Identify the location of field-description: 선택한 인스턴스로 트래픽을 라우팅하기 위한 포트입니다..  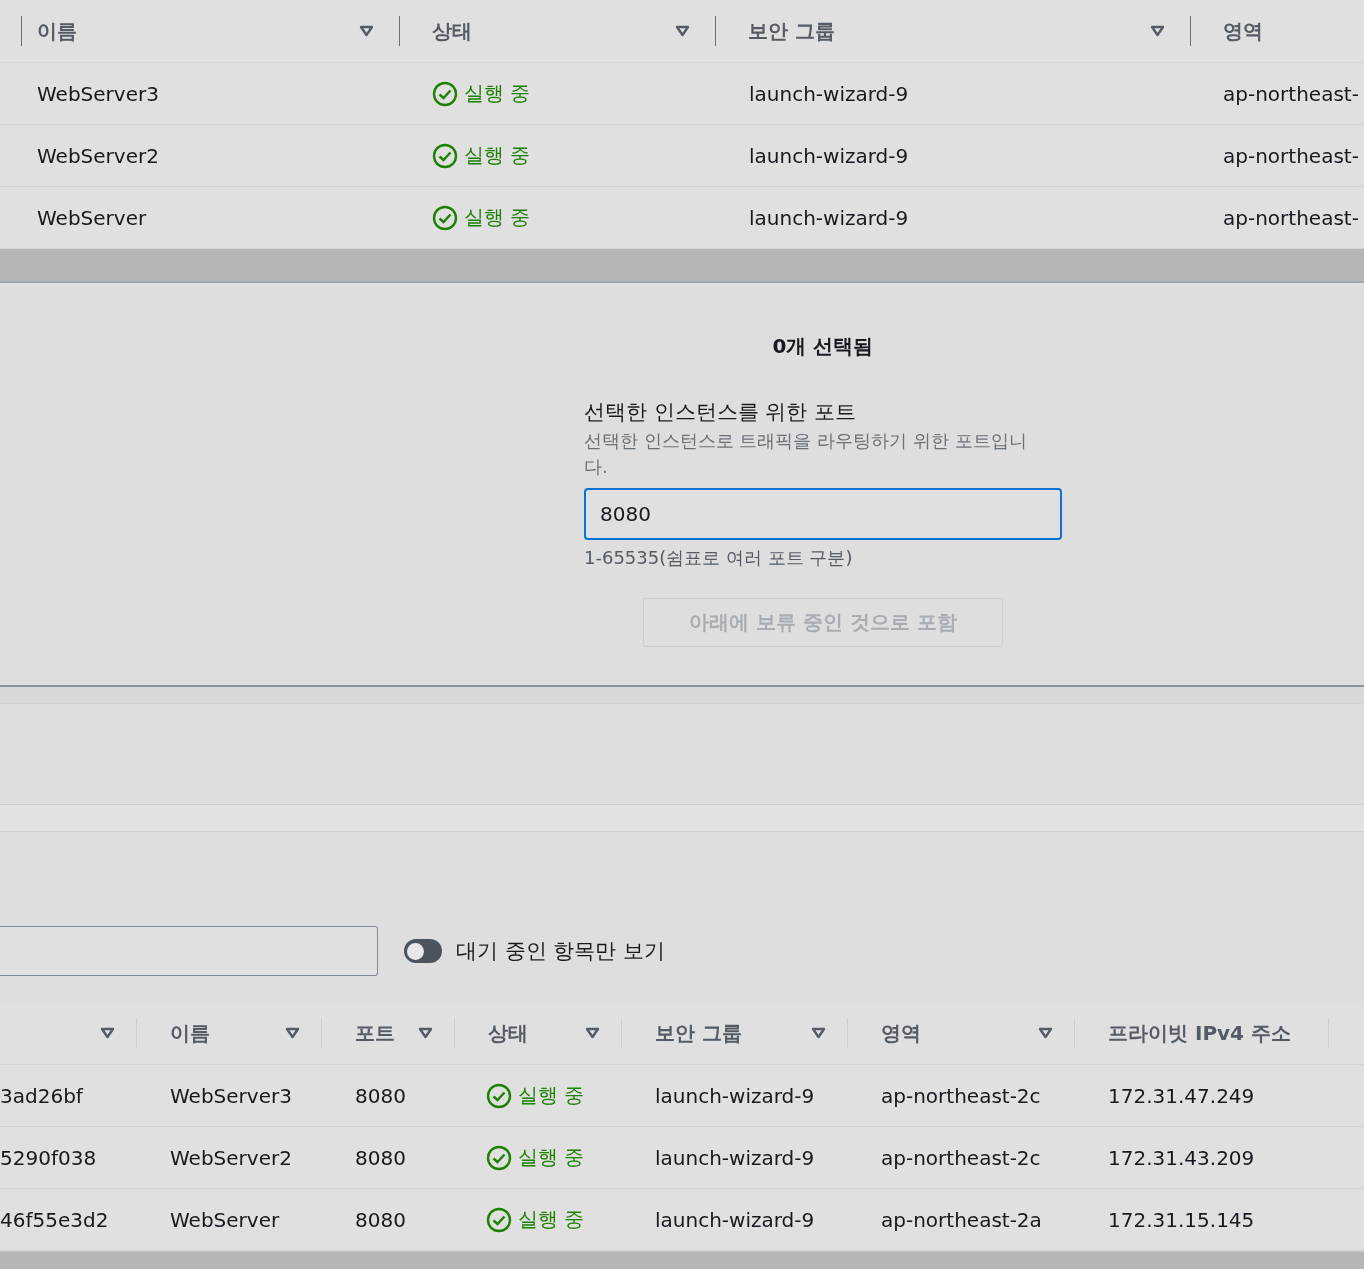
(806, 454).